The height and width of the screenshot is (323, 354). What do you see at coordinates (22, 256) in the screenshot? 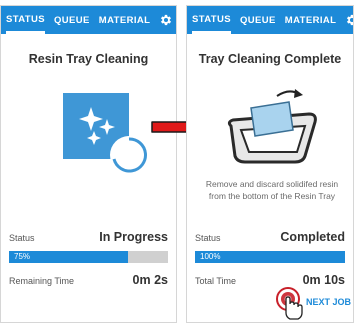
I see `progress-text: 75%` at bounding box center [22, 256].